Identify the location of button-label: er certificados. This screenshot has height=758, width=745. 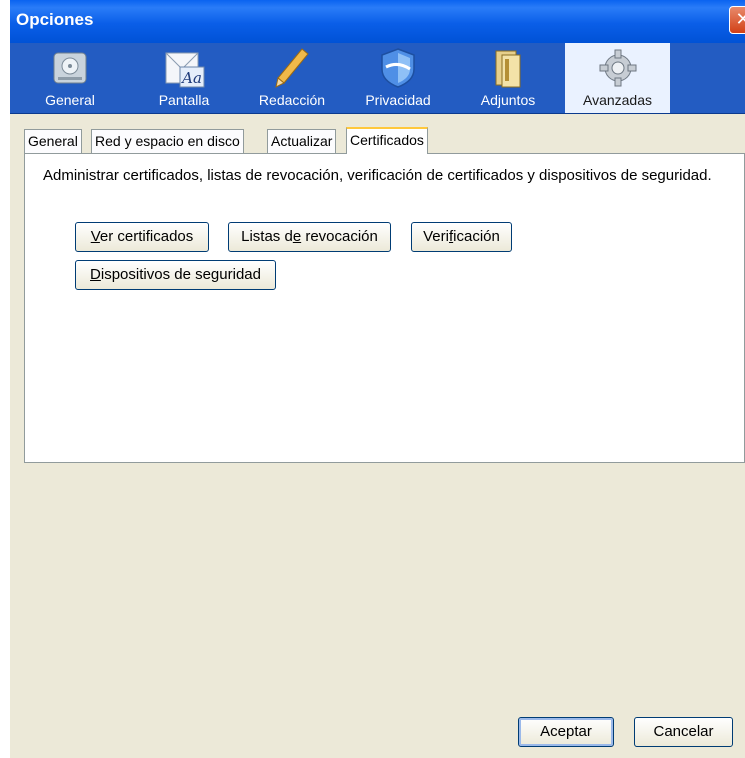
(146, 236).